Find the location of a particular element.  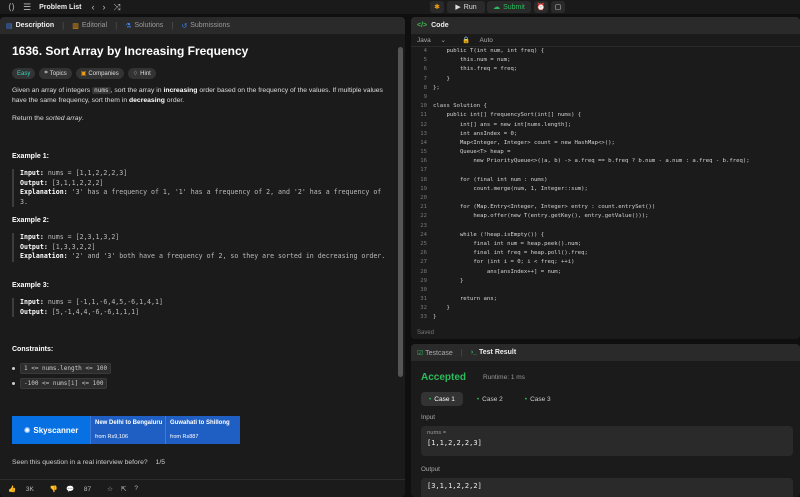

debug-button: ✱ is located at coordinates (437, 7).